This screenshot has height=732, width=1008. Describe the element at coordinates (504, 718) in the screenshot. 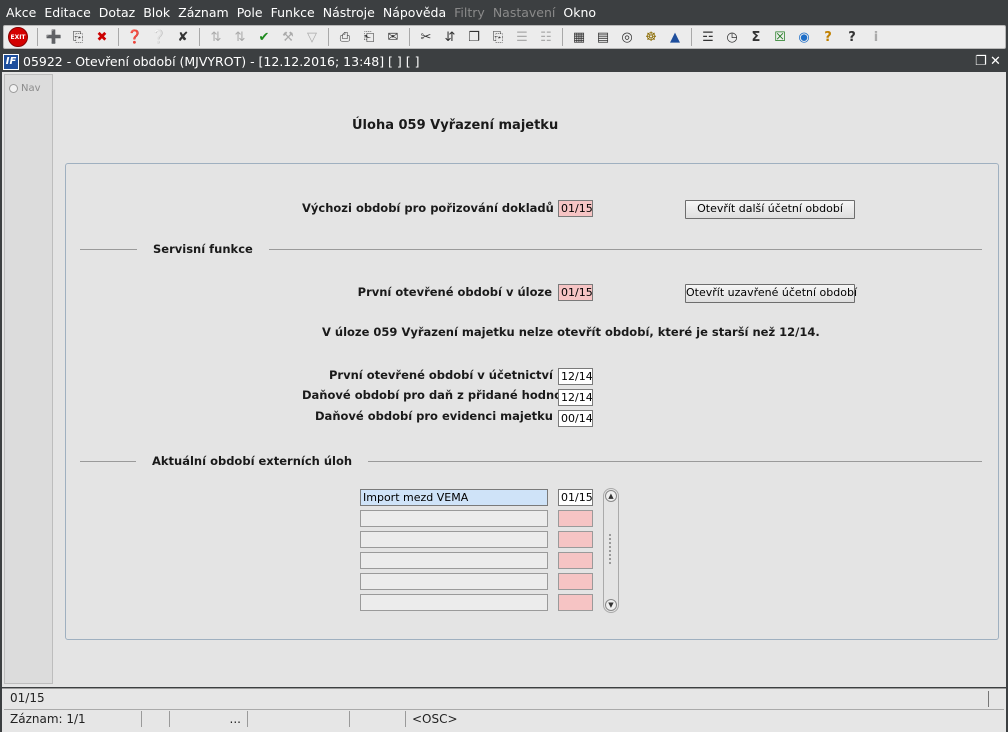

I see `status-row: Záznam: 1/1 ... <OSC>` at that location.